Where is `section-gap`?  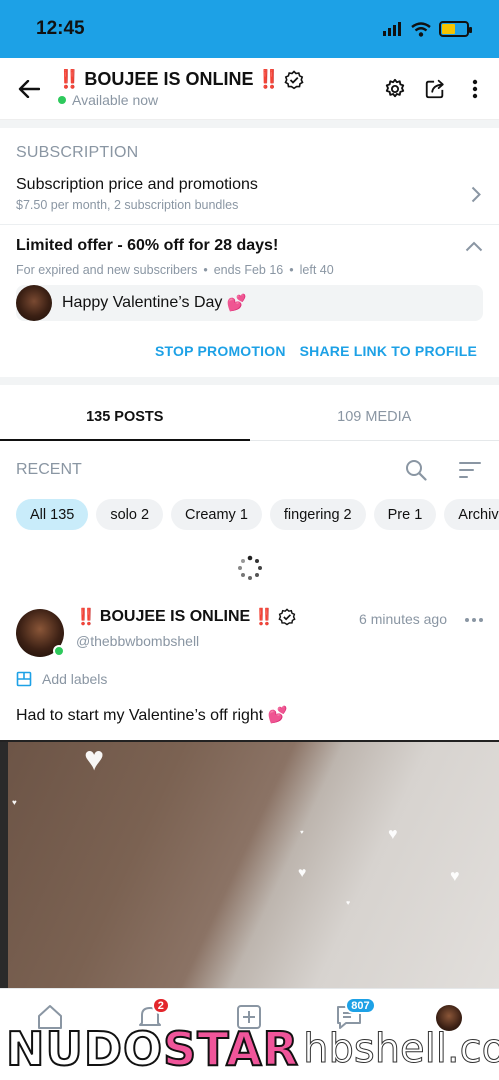 section-gap is located at coordinates (249, 381).